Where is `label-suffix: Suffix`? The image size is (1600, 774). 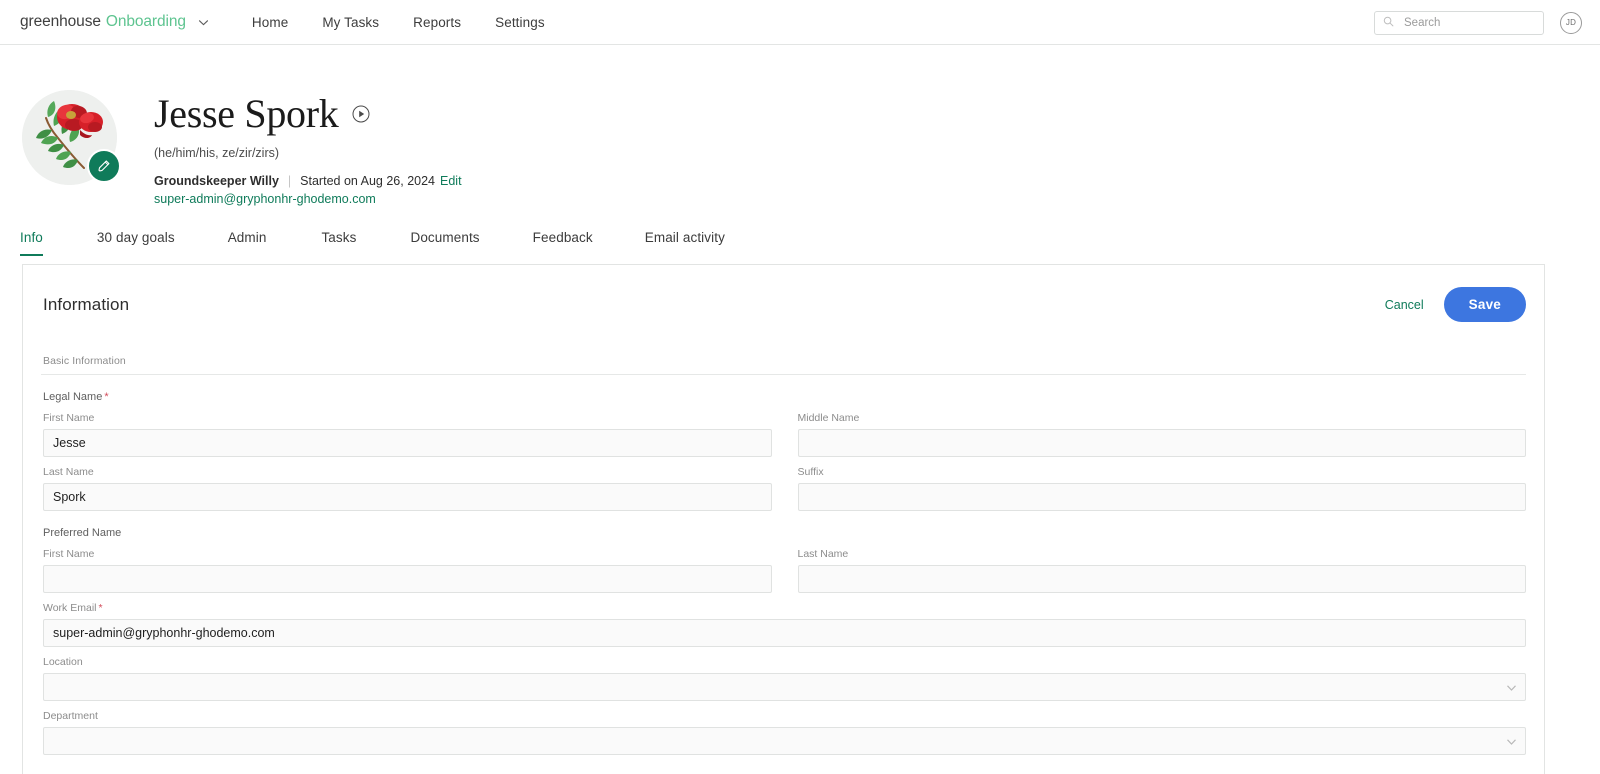
label-suffix: Suffix is located at coordinates (810, 472).